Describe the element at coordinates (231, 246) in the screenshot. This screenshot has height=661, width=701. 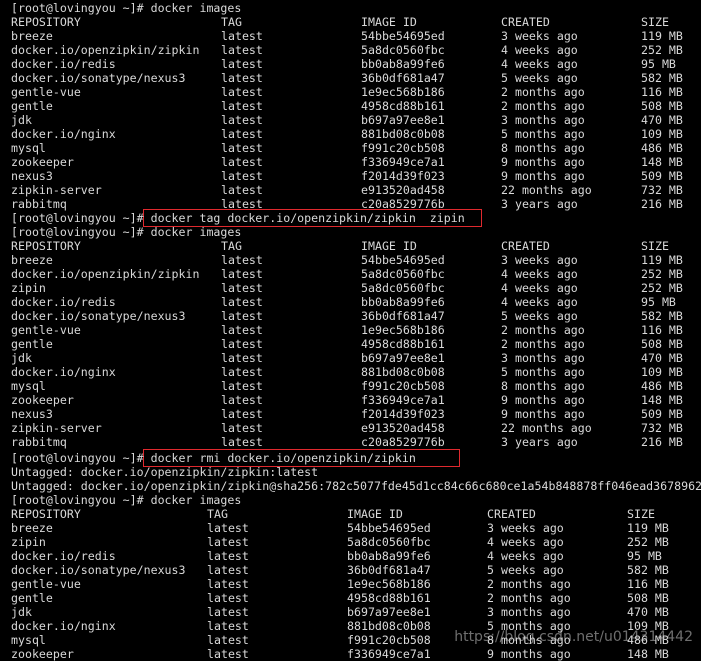
I see `col-tag: TAG` at that location.